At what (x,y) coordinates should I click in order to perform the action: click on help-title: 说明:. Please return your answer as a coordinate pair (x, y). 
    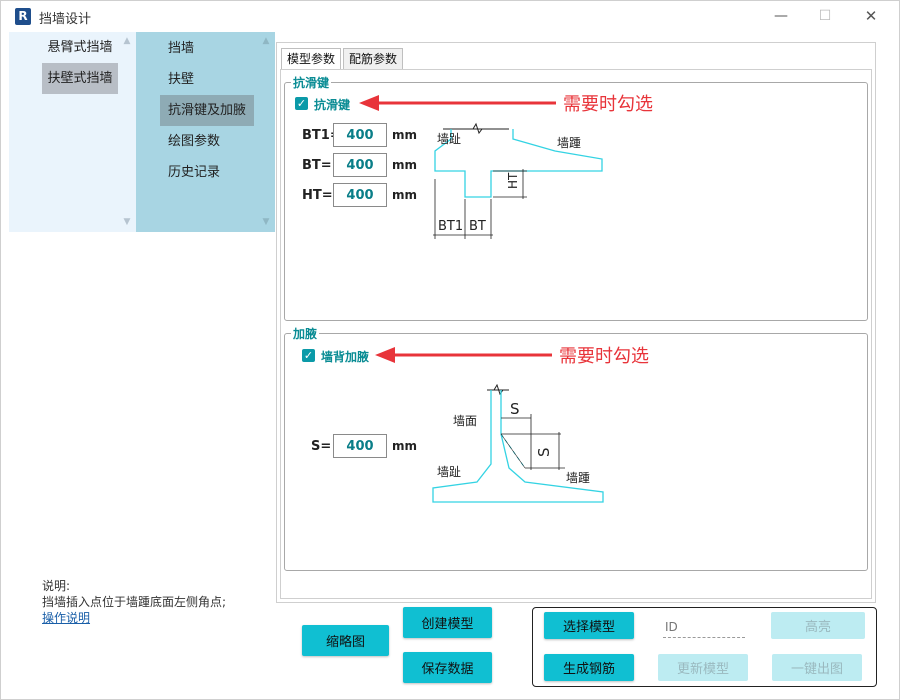
    Looking at the image, I should click on (56, 586).